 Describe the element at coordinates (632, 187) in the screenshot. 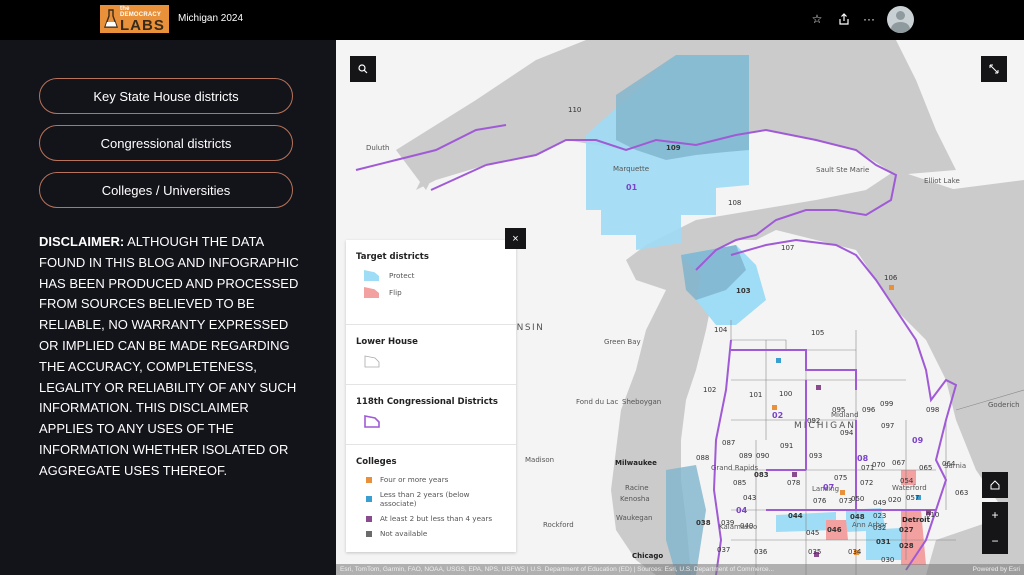

I see `congressional-label: 01` at that location.